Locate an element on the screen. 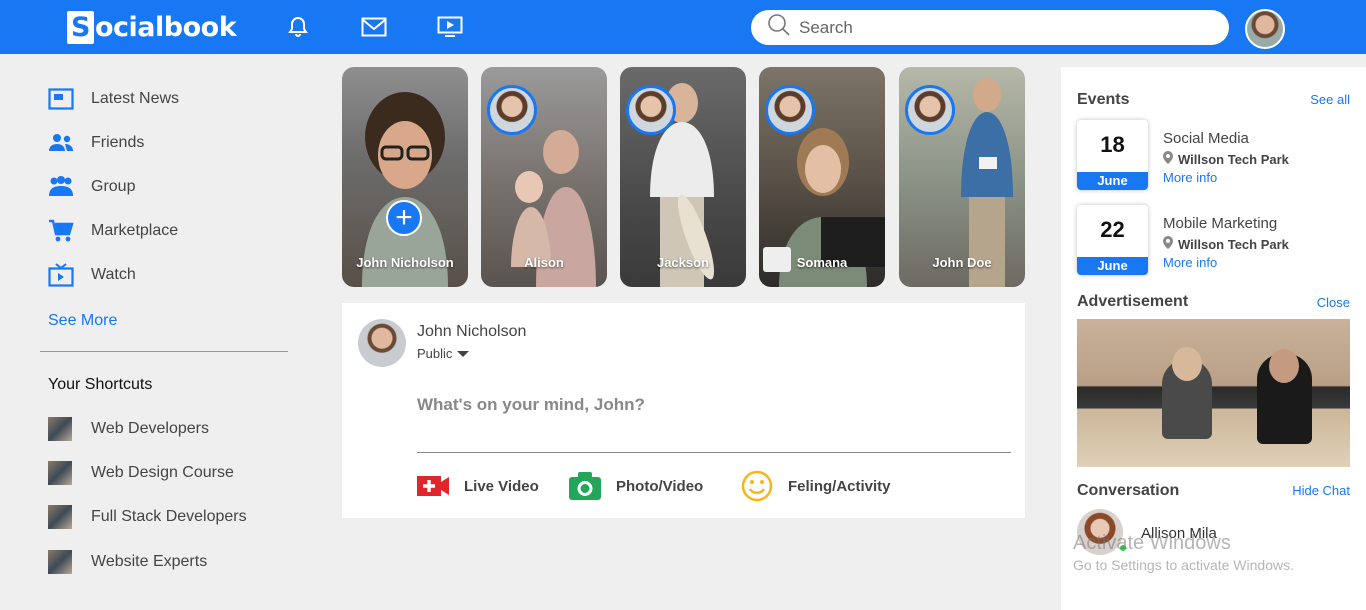 The height and width of the screenshot is (610, 1366). action-label: Feling/Activity is located at coordinates (839, 486).